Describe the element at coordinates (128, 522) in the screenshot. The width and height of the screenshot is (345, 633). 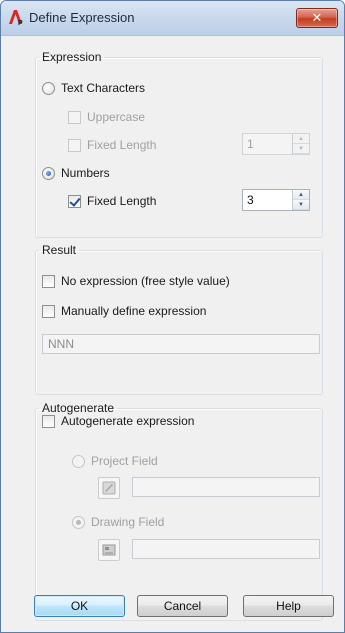
I see `drawing-field-label: Drawing Field` at that location.